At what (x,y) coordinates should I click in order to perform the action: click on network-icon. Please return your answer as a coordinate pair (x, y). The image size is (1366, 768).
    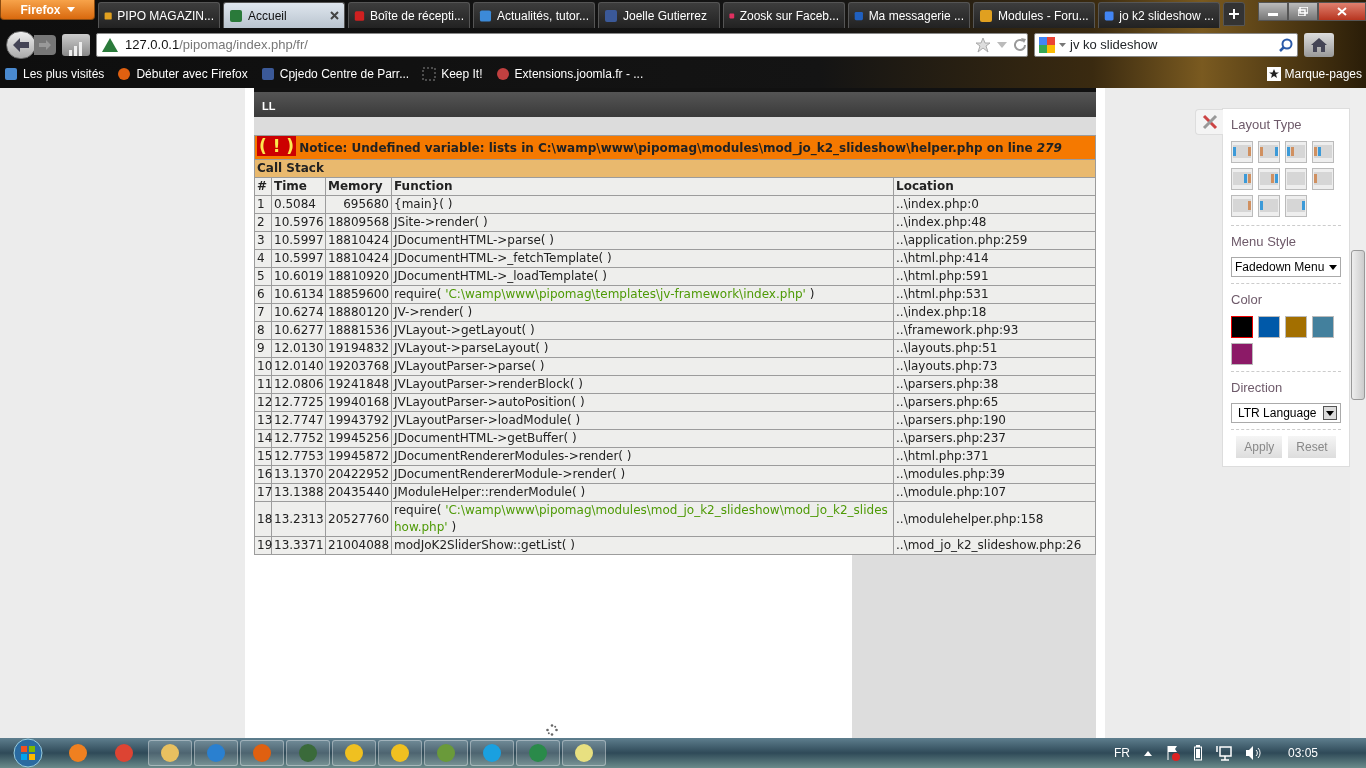
    Looking at the image, I should click on (1223, 753).